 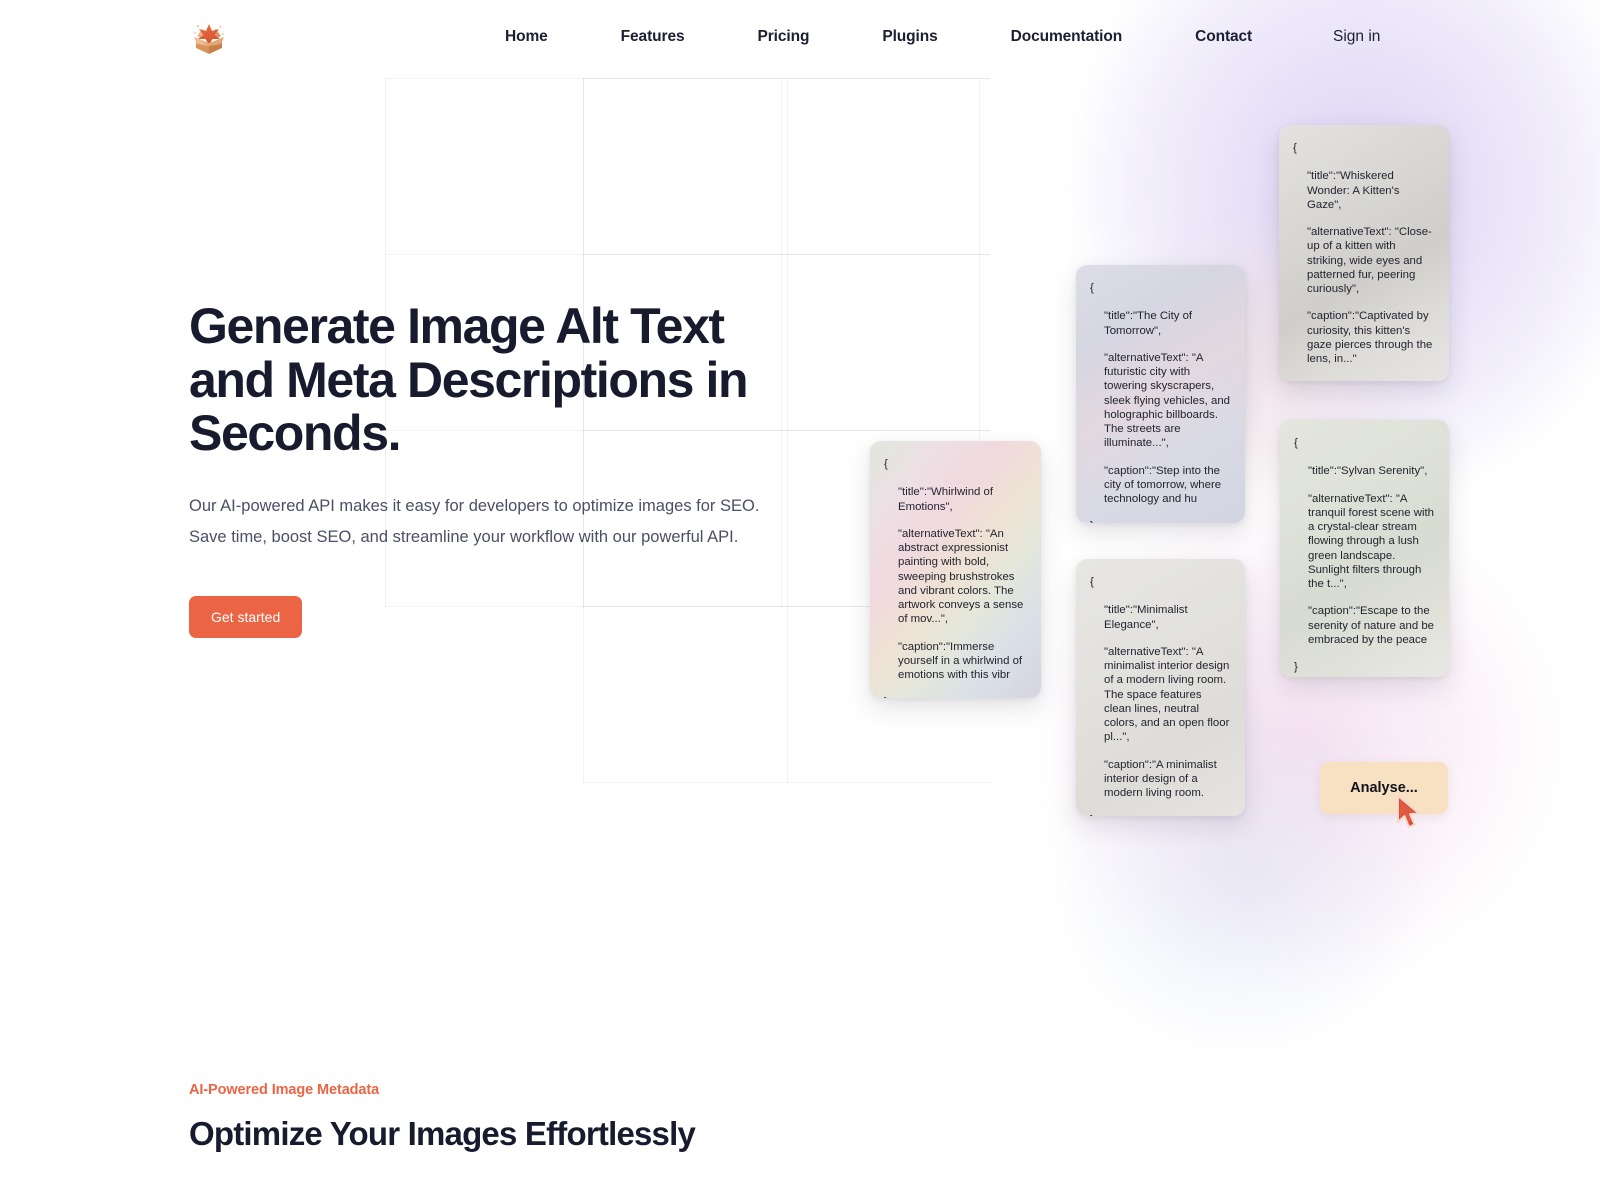 I want to click on json-title-line: "title":"Minimalist Elegance",, so click(x=1146, y=617).